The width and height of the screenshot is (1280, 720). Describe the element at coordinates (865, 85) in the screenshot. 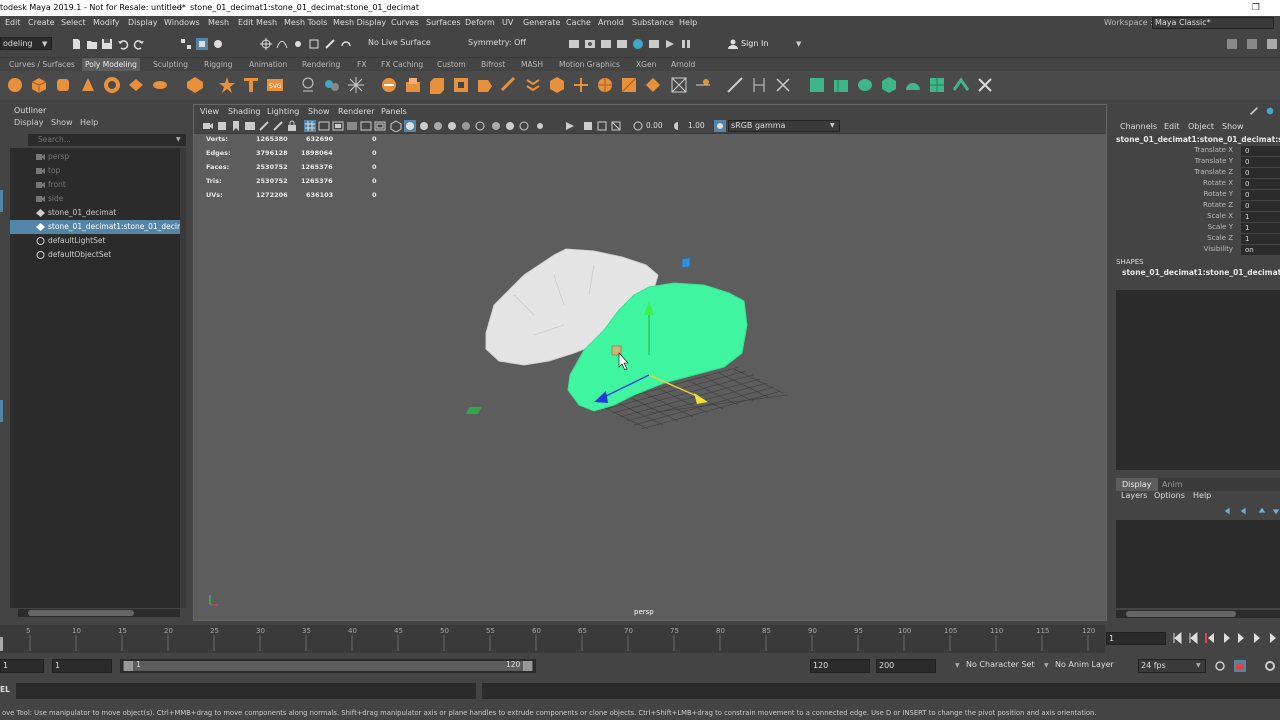

I see `cylindrical-map-icon` at that location.